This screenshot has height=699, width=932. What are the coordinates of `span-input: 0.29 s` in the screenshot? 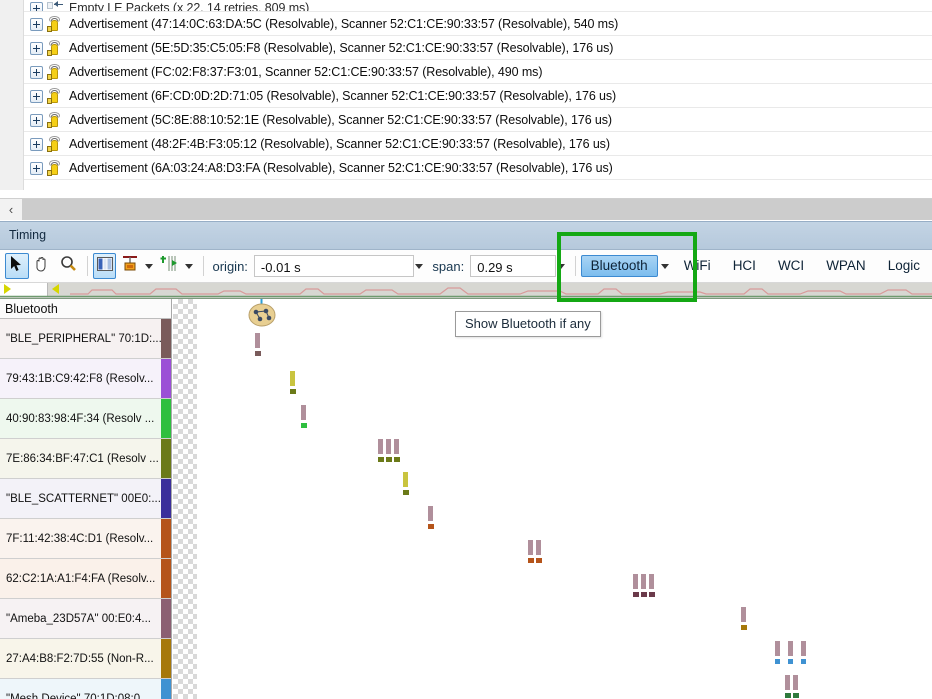 It's located at (513, 266).